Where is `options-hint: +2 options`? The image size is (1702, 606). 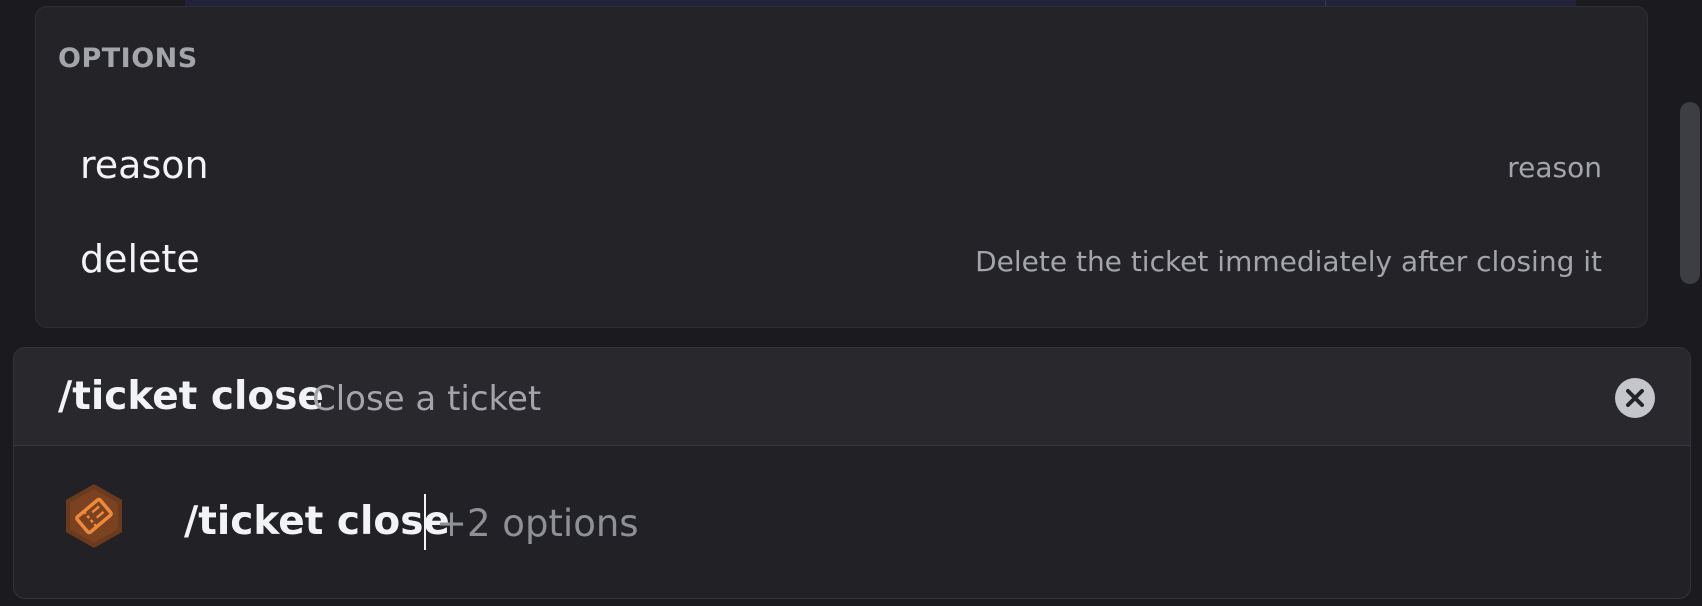 options-hint: +2 options is located at coordinates (537, 523).